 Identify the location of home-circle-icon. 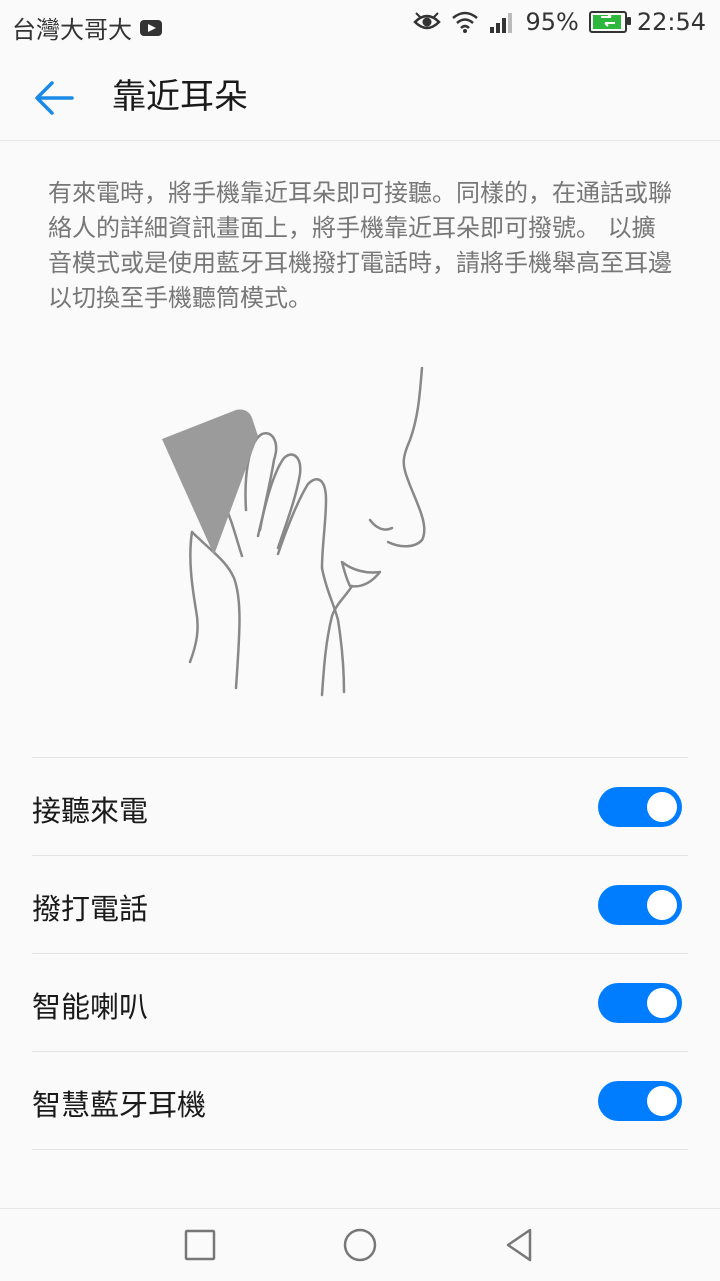
(360, 1245).